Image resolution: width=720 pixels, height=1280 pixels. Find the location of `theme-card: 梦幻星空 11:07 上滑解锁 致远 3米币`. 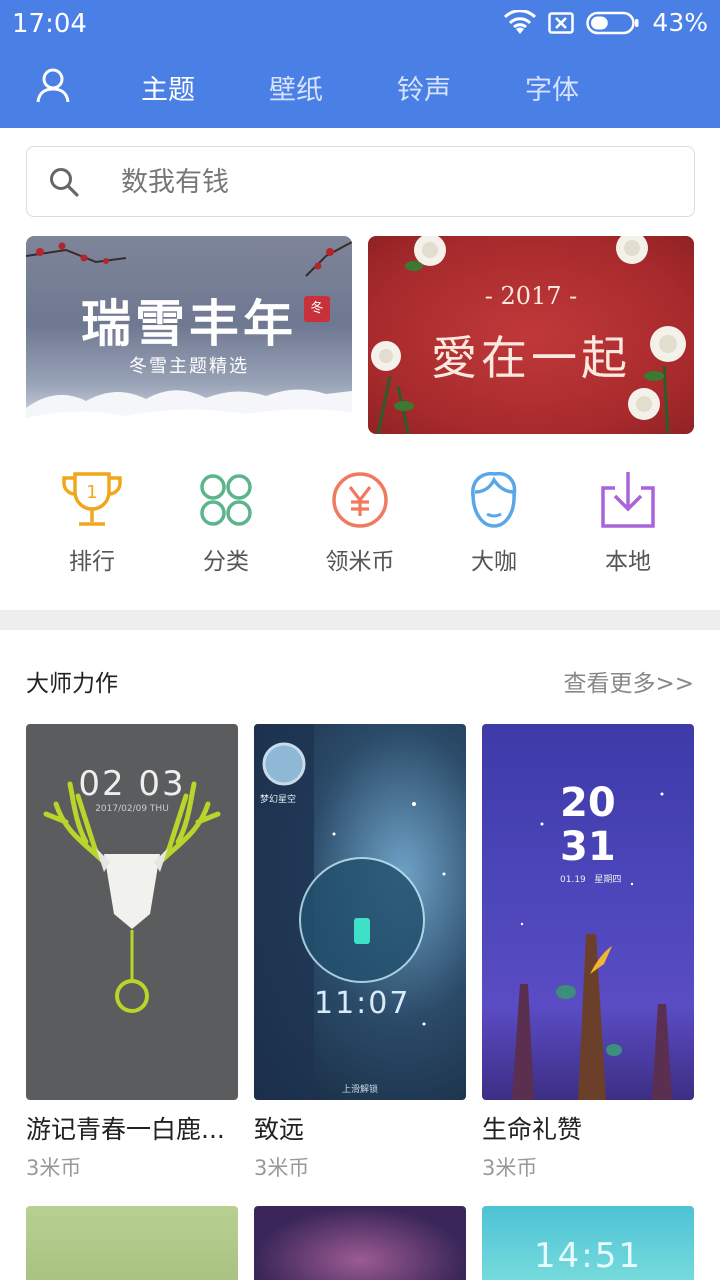

theme-card: 梦幻星空 11:07 上滑解锁 致远 3米币 is located at coordinates (360, 953).